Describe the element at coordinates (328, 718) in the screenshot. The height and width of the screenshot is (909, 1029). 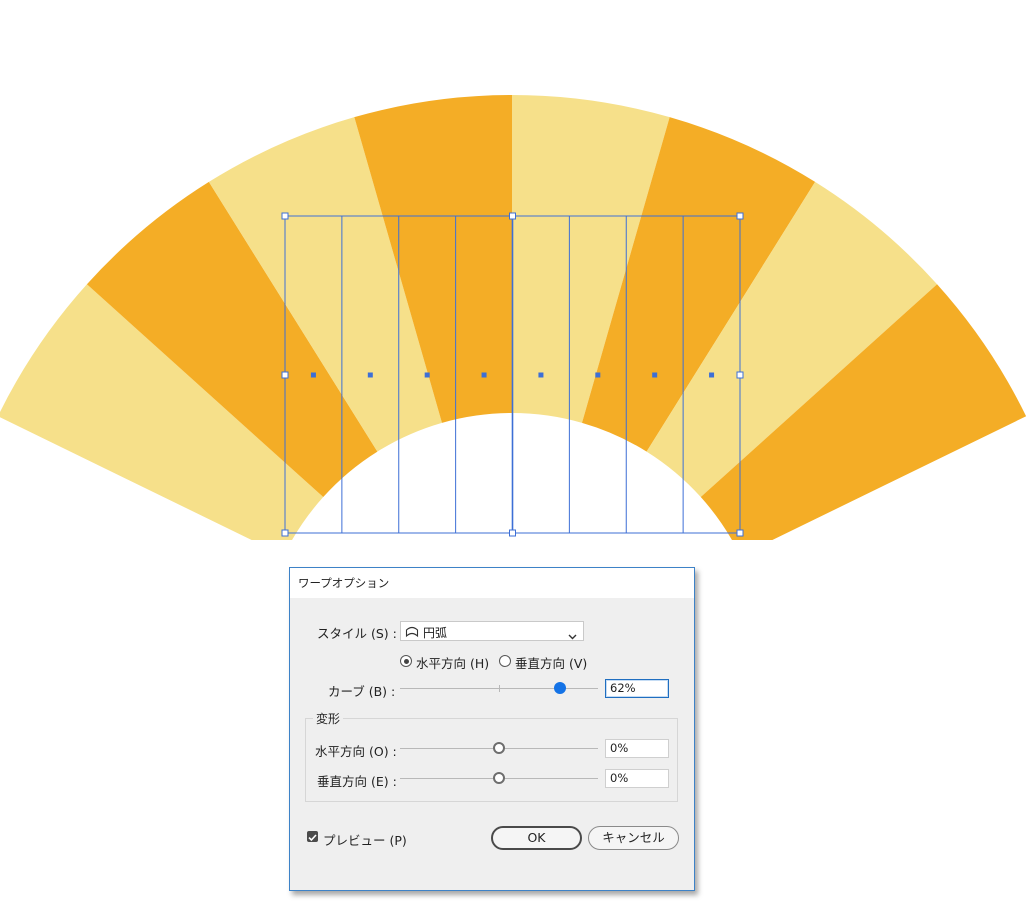
I see `distortion-group-label: 変形` at that location.